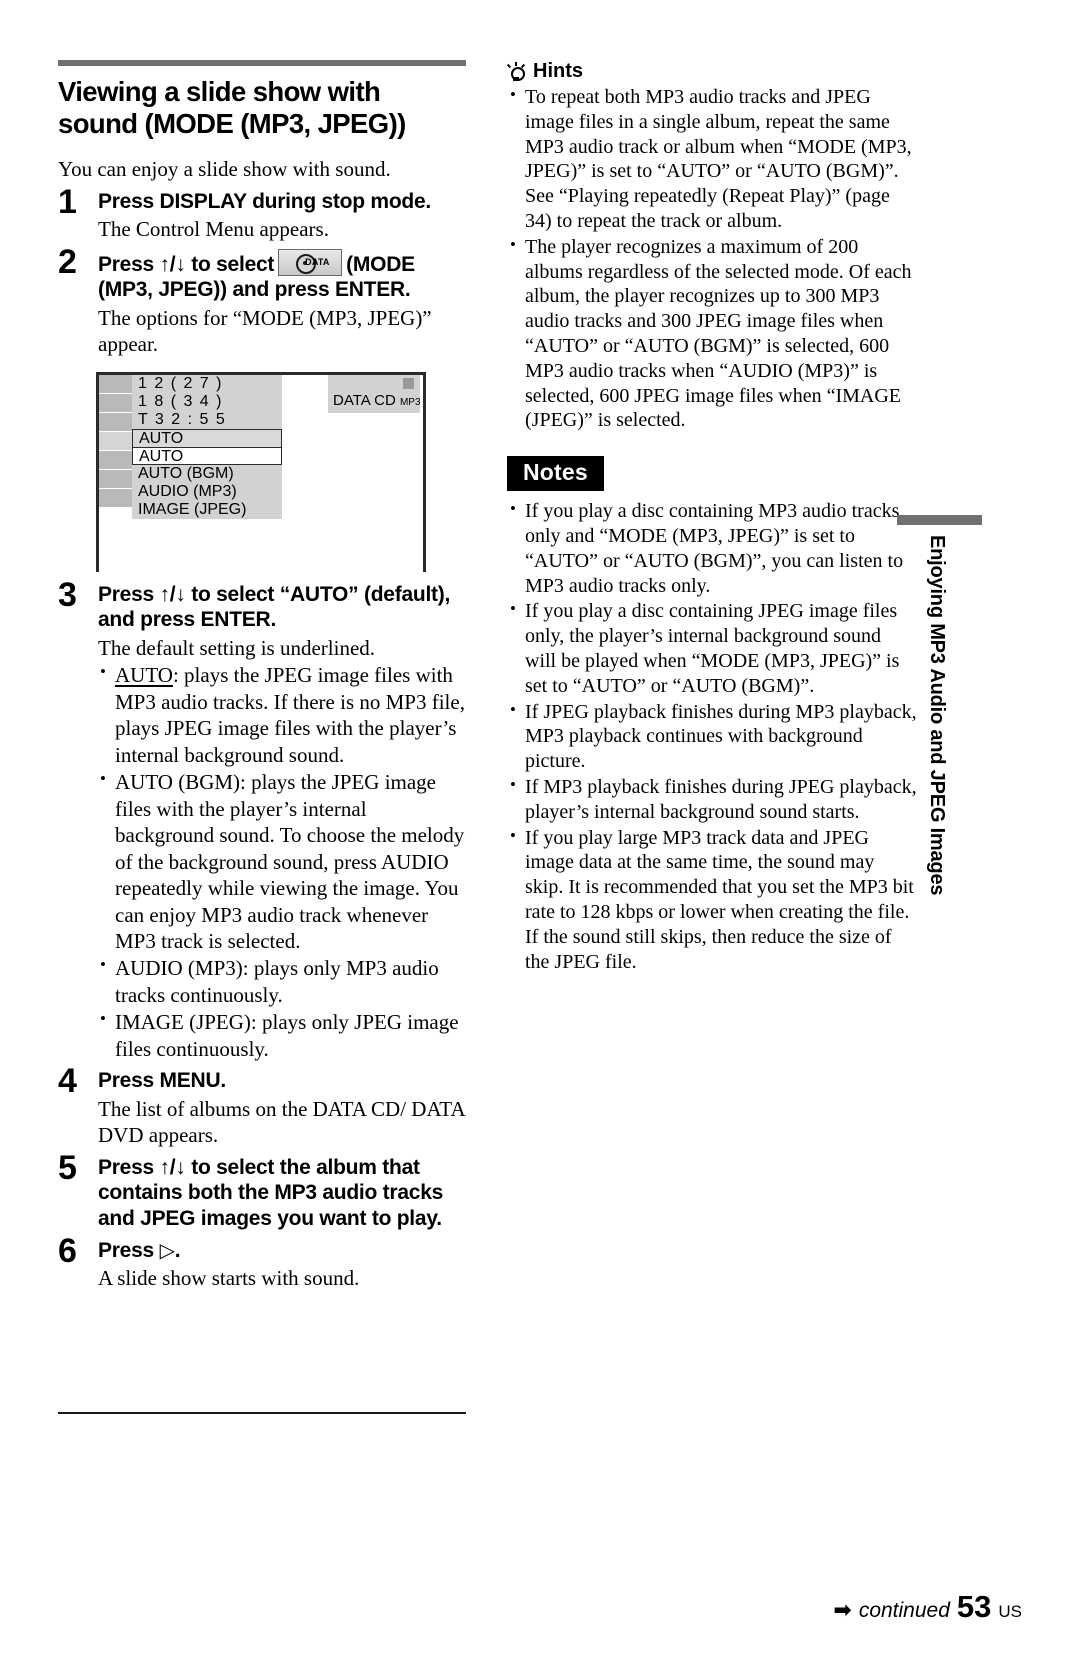  What do you see at coordinates (939, 520) in the screenshot?
I see `side-tab-bar` at bounding box center [939, 520].